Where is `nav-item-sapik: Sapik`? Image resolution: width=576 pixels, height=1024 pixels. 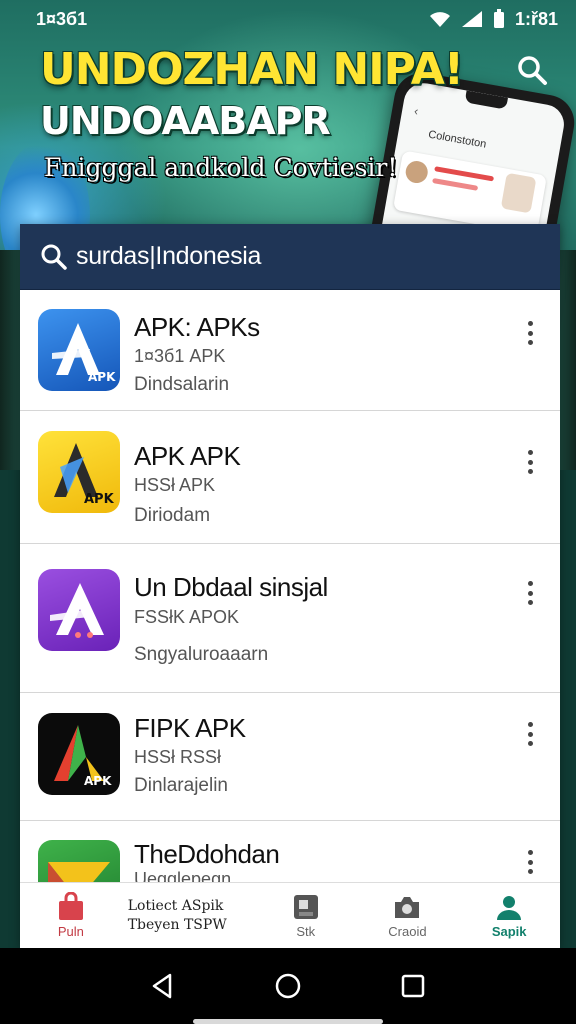 nav-item-sapik: Sapik is located at coordinates (509, 915).